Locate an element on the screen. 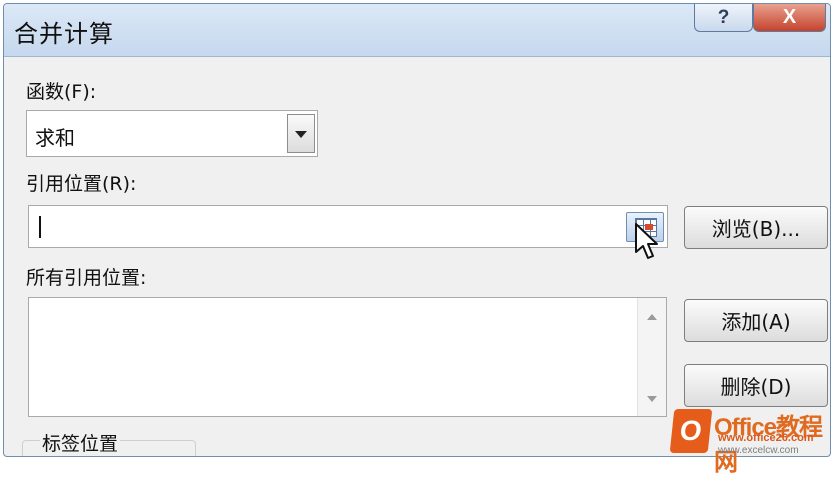 The height and width of the screenshot is (477, 834). help-icon: ? is located at coordinates (723, 17).